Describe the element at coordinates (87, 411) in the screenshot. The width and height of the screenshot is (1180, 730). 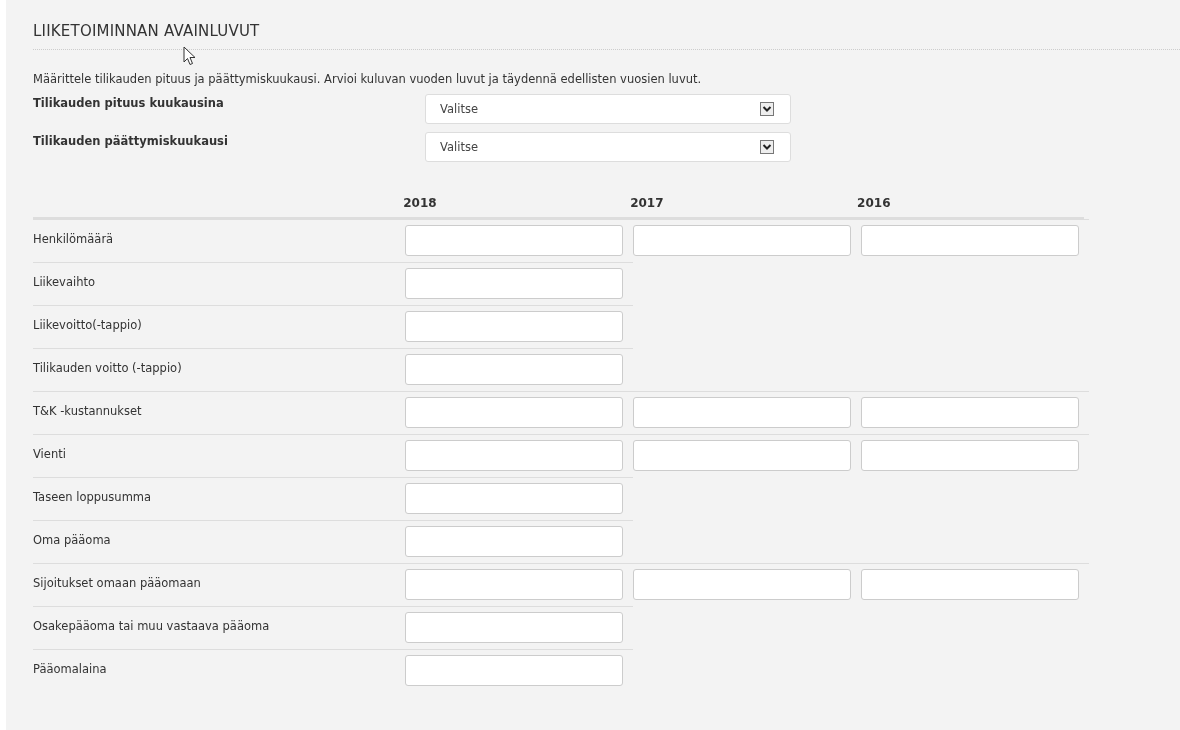
I see `row-label: T&K -kustannukset` at that location.